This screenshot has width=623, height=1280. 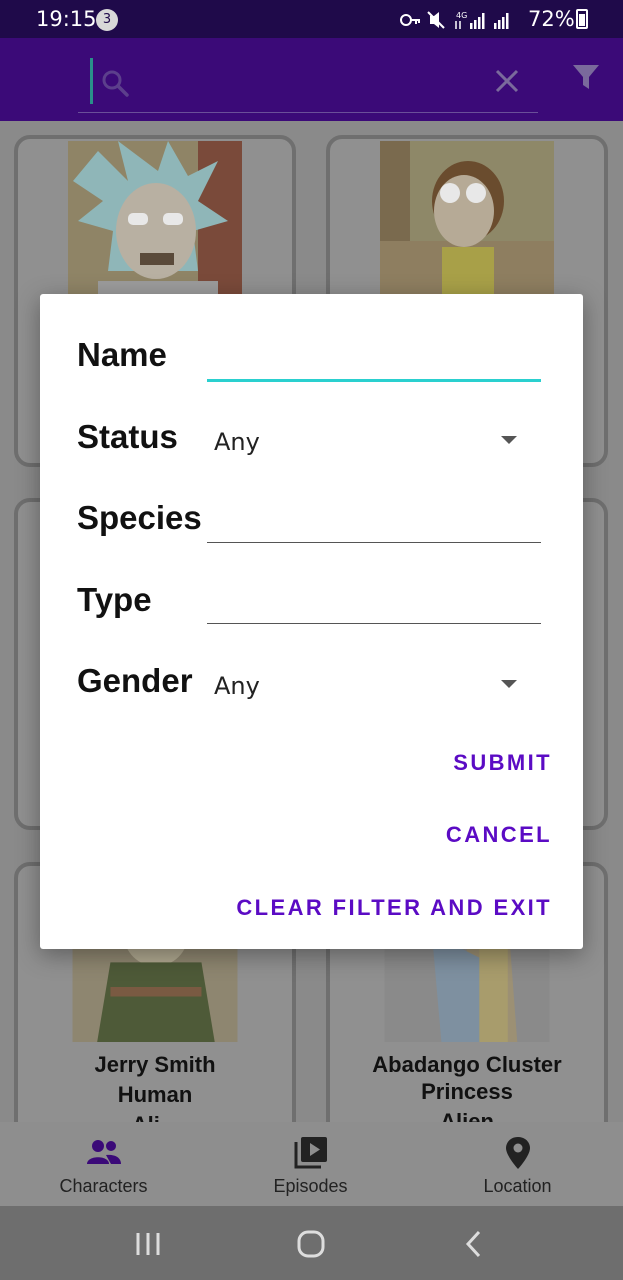 What do you see at coordinates (104, 1152) in the screenshot?
I see `people-icon` at bounding box center [104, 1152].